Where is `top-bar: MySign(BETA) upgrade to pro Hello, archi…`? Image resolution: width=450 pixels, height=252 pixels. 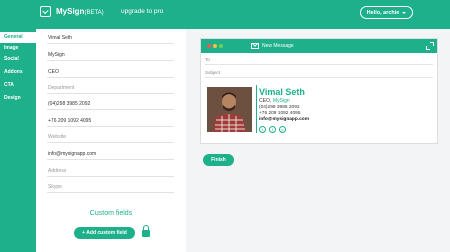 top-bar: MySign(BETA) upgrade to pro Hello, archi… is located at coordinates (225, 14).